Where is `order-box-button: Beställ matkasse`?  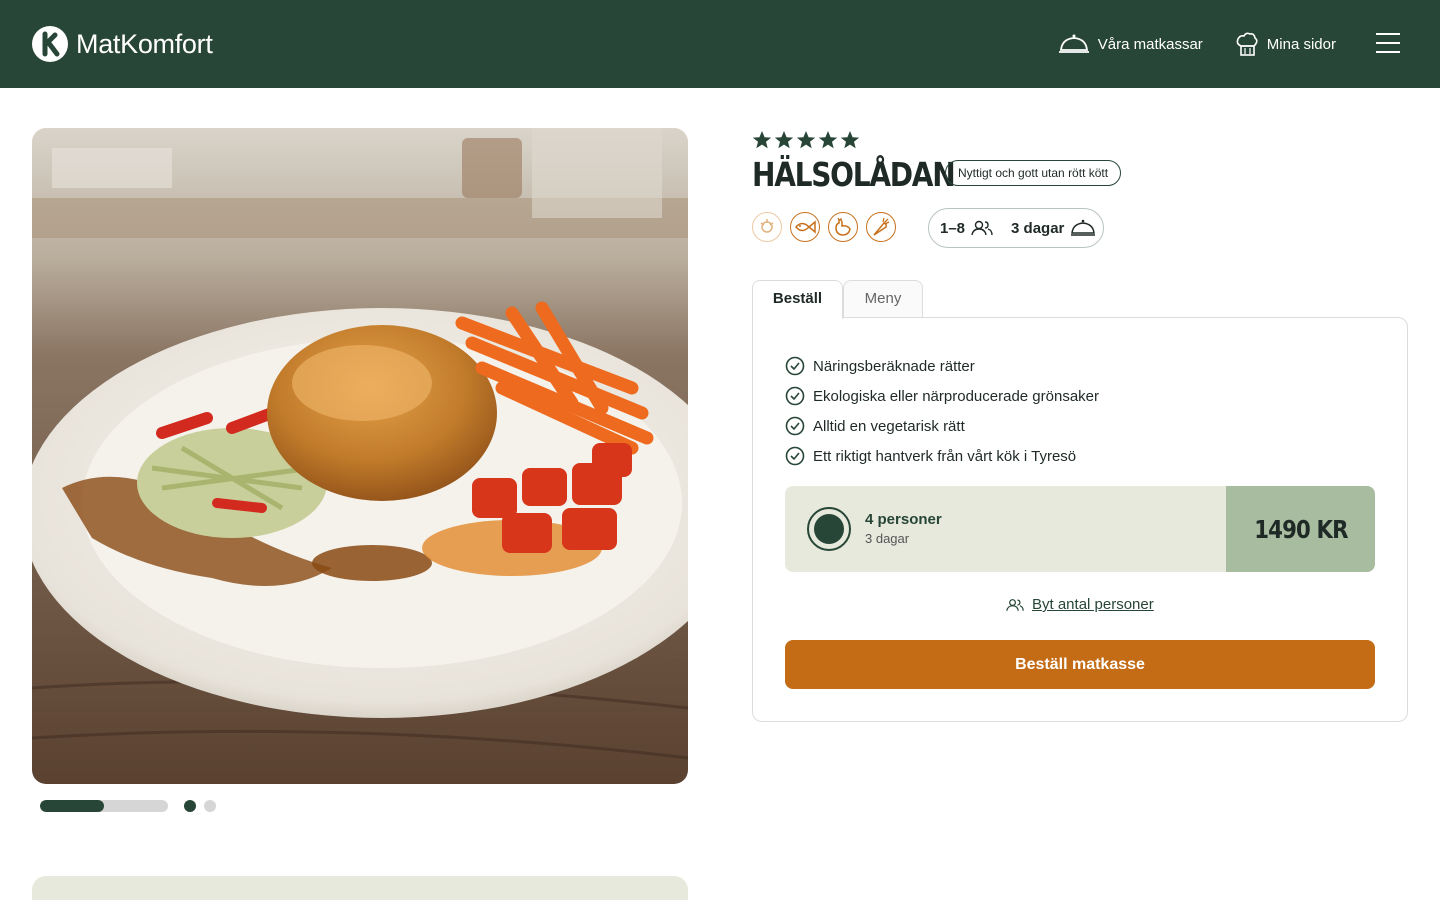 order-box-button: Beställ matkasse is located at coordinates (1080, 664).